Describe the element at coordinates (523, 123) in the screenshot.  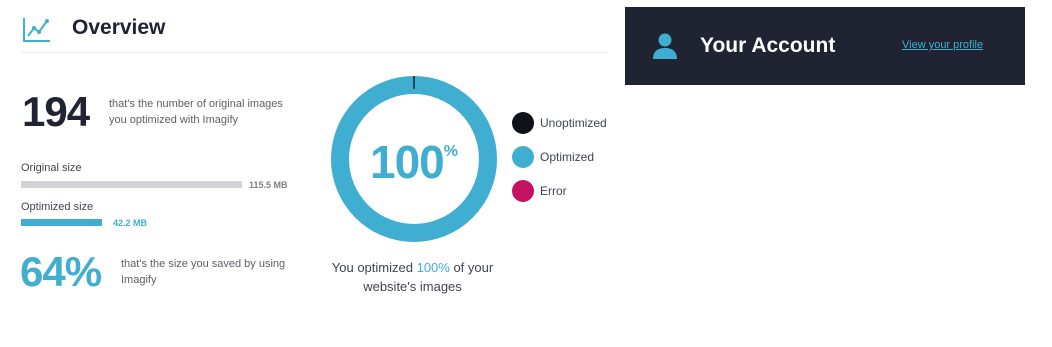
I see `legend-dot-unoptimized` at that location.